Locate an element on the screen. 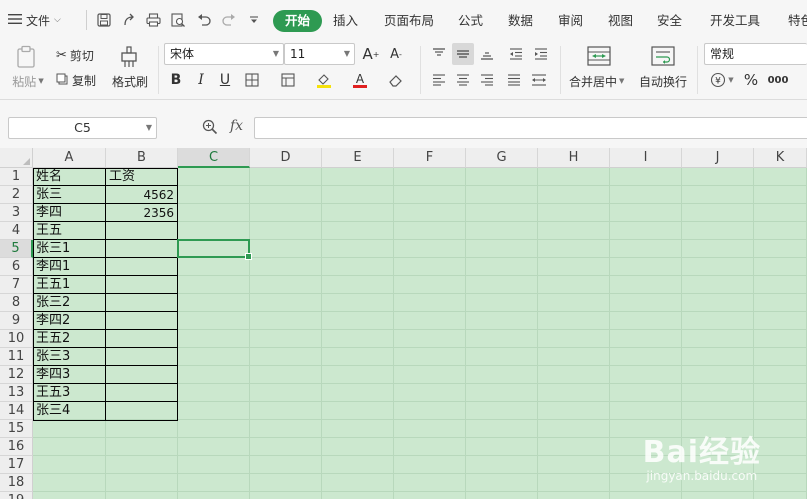  print-preview-icon is located at coordinates (178, 20).